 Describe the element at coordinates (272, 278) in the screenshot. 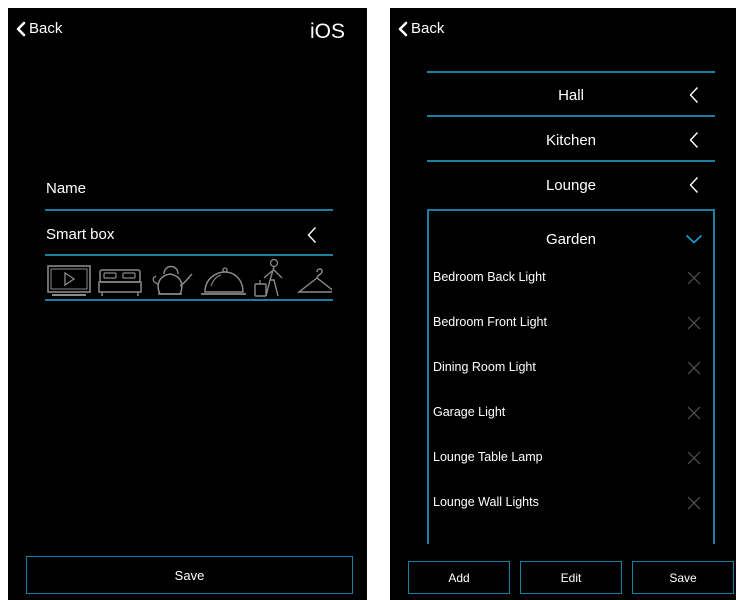

I see `traveler-icon` at that location.